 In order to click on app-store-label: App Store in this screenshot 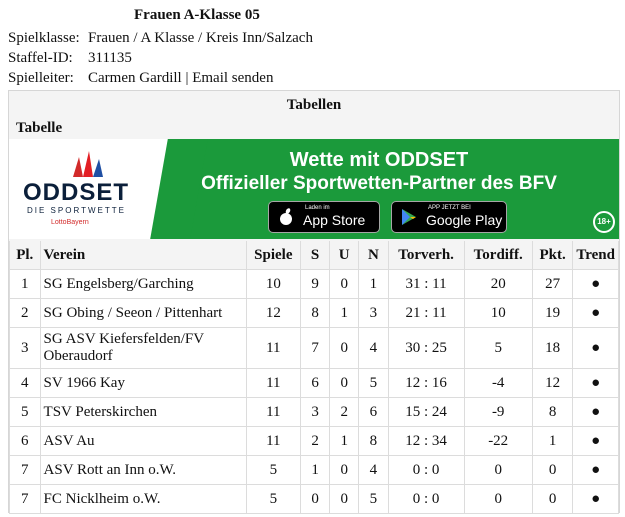, I will do `click(334, 220)`.